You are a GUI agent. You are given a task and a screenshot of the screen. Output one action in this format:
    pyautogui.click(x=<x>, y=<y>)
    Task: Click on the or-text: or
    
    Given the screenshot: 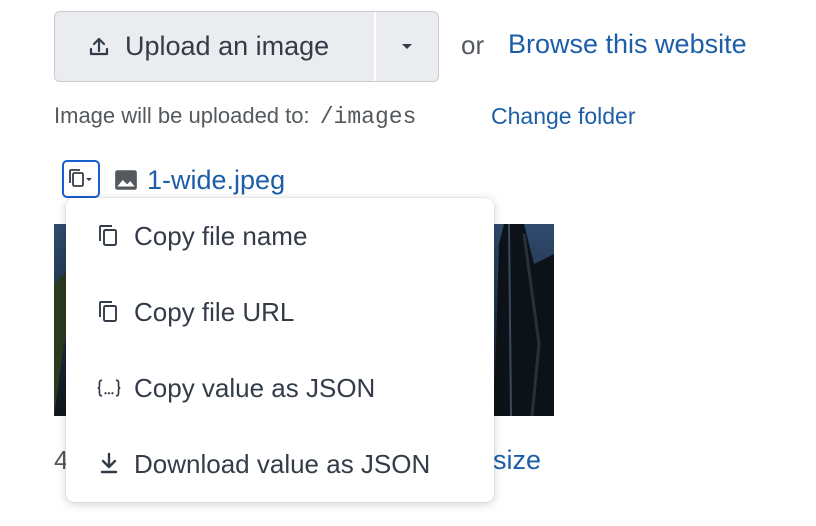 What is the action you would take?
    pyautogui.click(x=473, y=45)
    